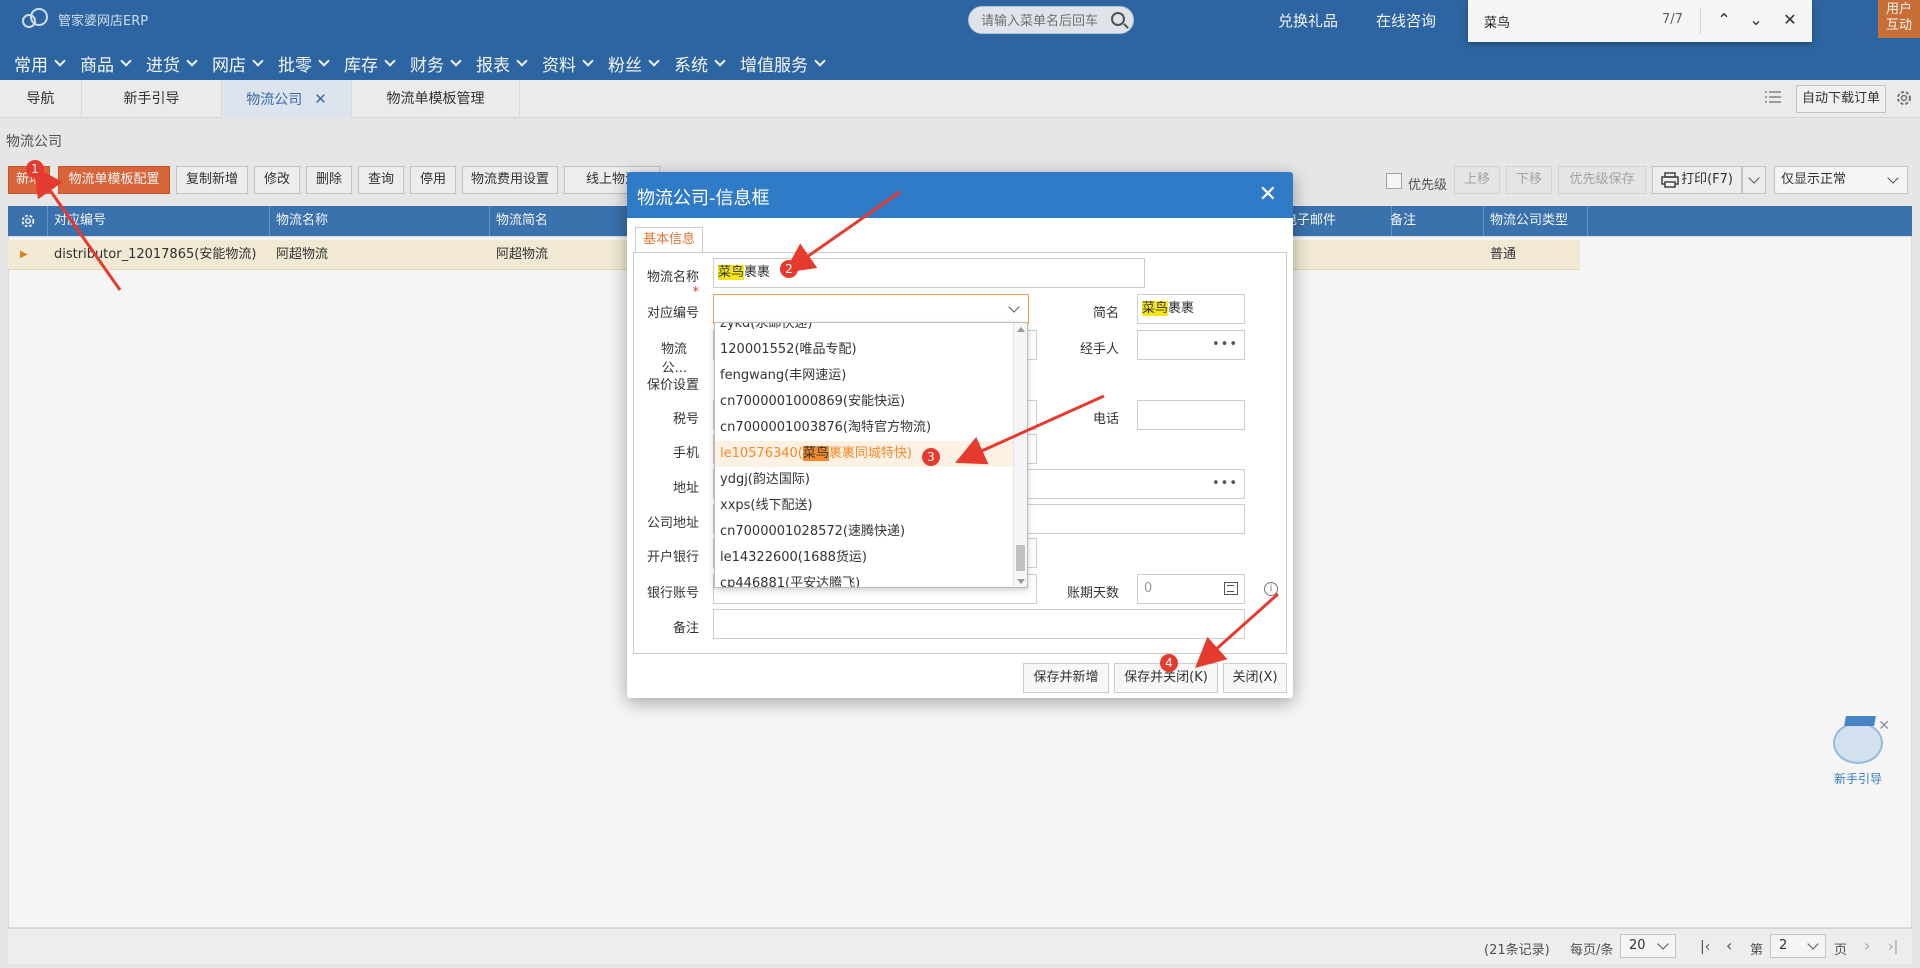  What do you see at coordinates (1169, 663) in the screenshot?
I see `step-marker-4: 4` at bounding box center [1169, 663].